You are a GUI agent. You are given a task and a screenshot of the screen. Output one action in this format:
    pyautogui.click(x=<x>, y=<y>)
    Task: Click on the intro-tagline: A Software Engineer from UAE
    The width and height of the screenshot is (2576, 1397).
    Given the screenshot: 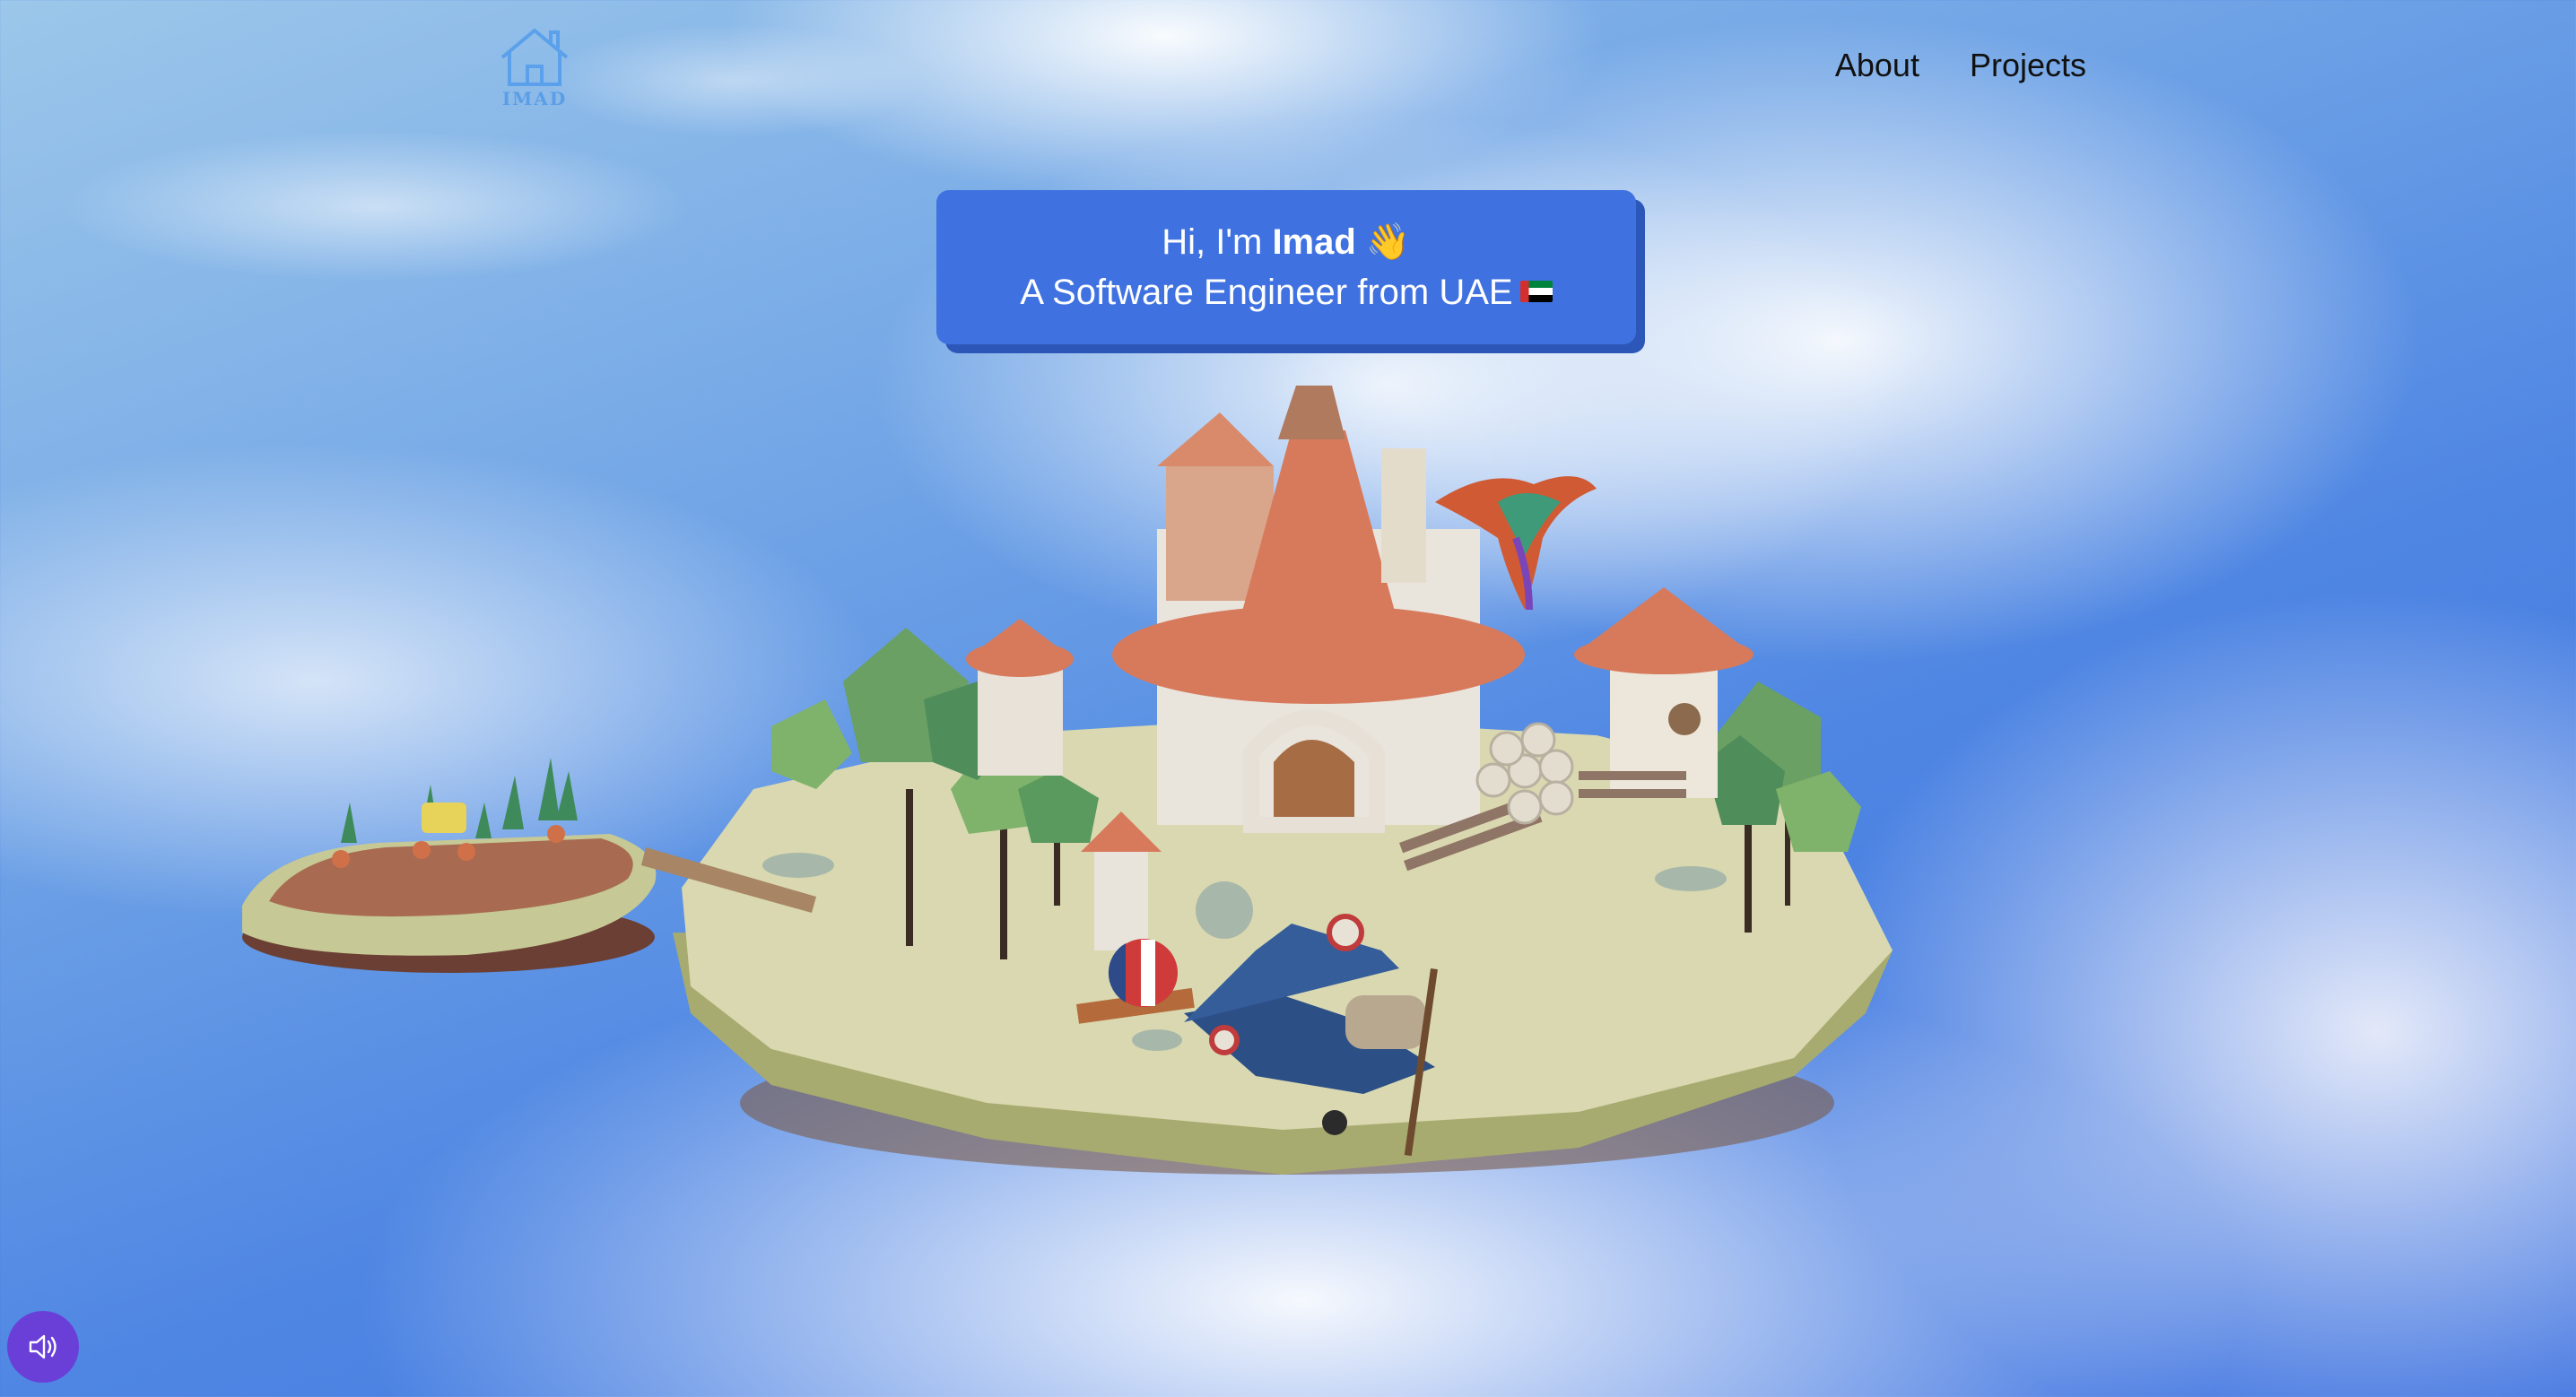 What is the action you would take?
    pyautogui.click(x=1266, y=292)
    